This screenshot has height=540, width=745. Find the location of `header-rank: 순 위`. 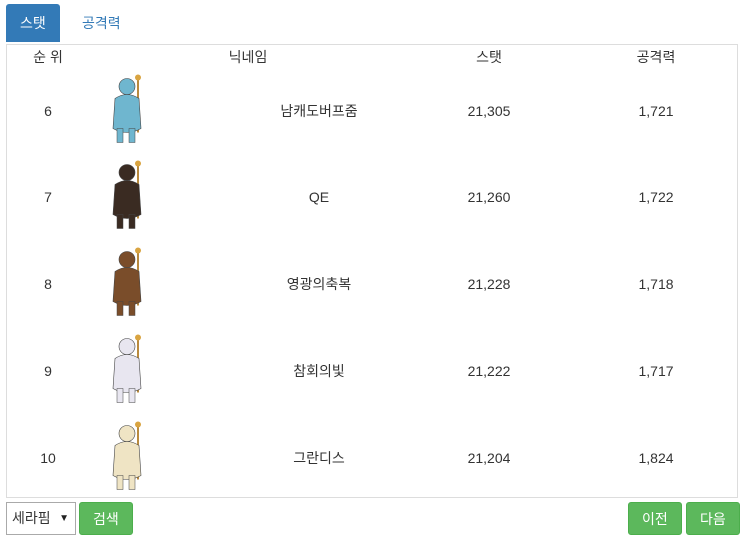

header-rank: 순 위 is located at coordinates (48, 57).